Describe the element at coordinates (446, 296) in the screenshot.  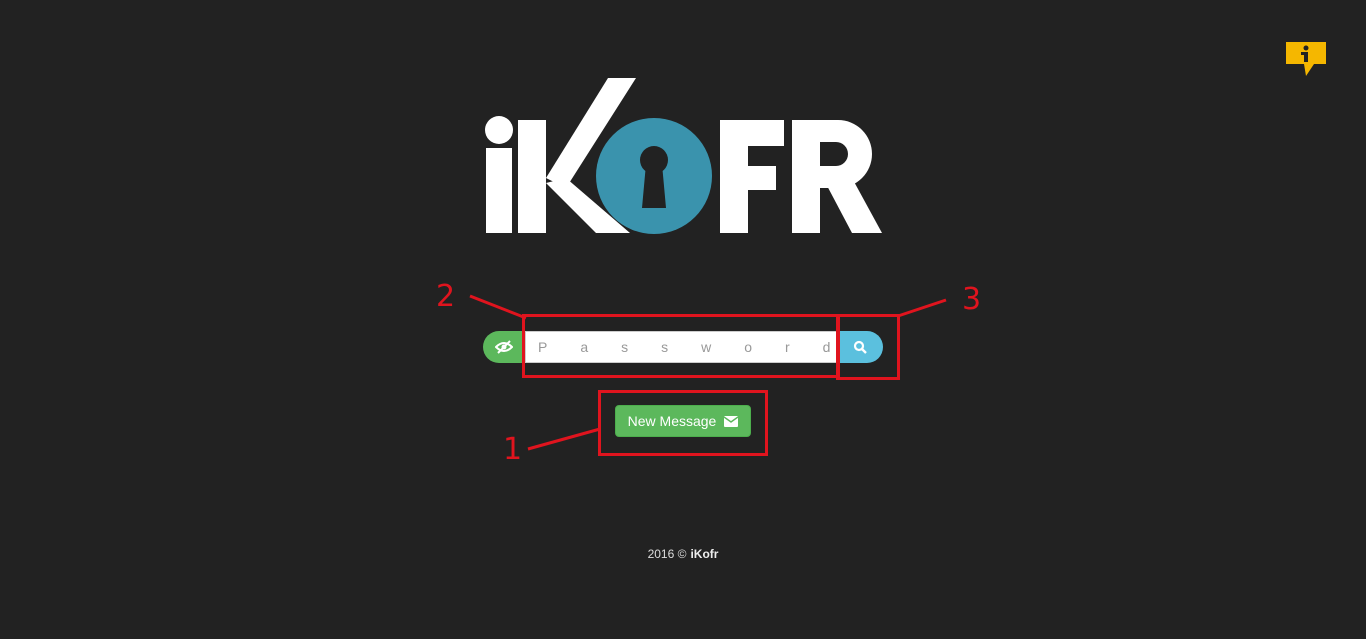
I see `annotation-number-2: 2` at that location.